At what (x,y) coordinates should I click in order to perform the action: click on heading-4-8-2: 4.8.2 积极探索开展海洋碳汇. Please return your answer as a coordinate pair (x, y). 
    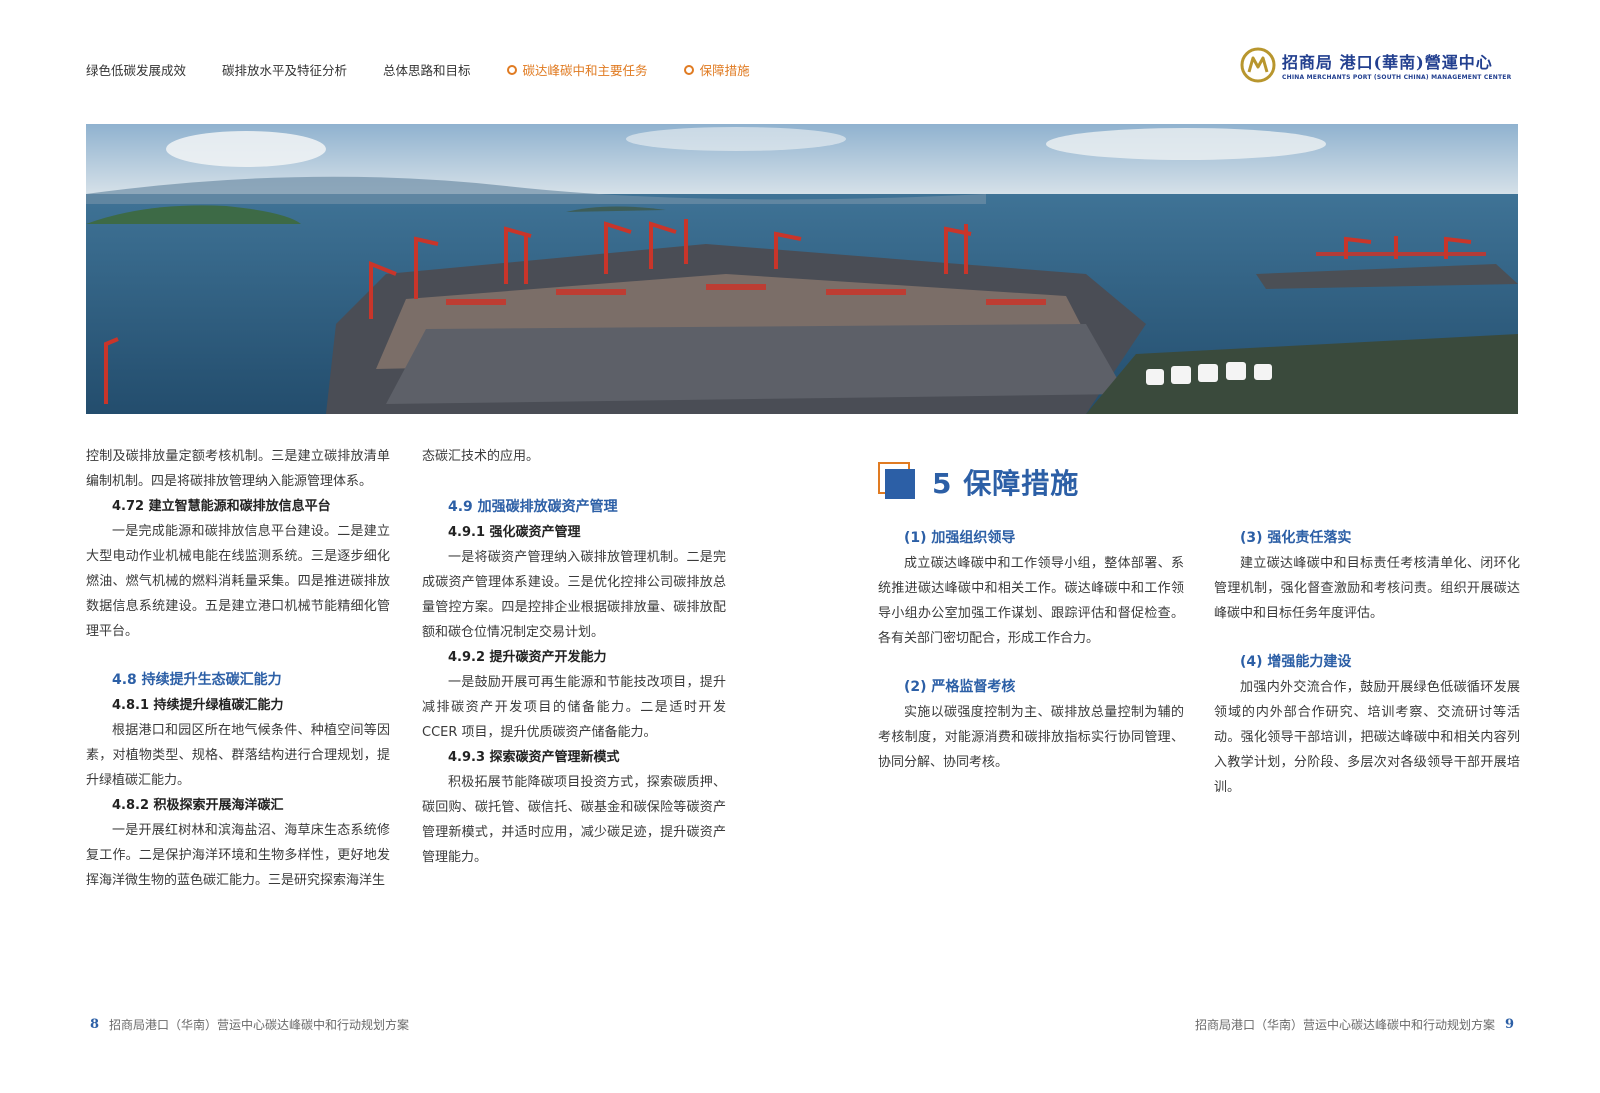
    Looking at the image, I should click on (198, 805).